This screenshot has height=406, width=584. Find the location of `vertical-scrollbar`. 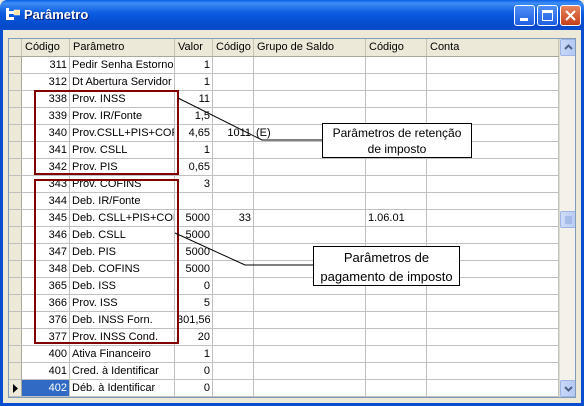

vertical-scrollbar is located at coordinates (567, 218).